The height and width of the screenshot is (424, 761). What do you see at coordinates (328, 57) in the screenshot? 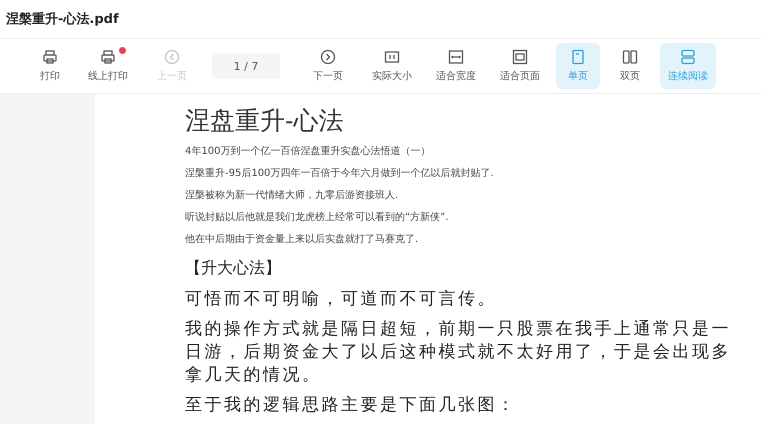
I see `chevron-right-icon` at bounding box center [328, 57].